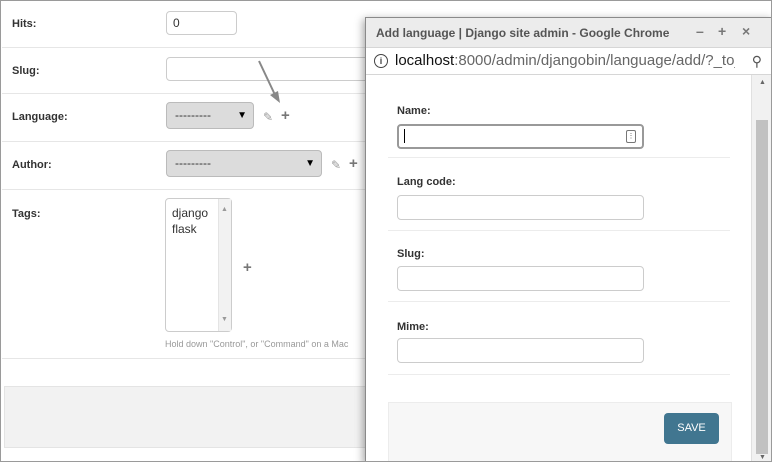 This screenshot has width=772, height=462. I want to click on tags-multiselect: django flask ▲ ▼, so click(198, 265).